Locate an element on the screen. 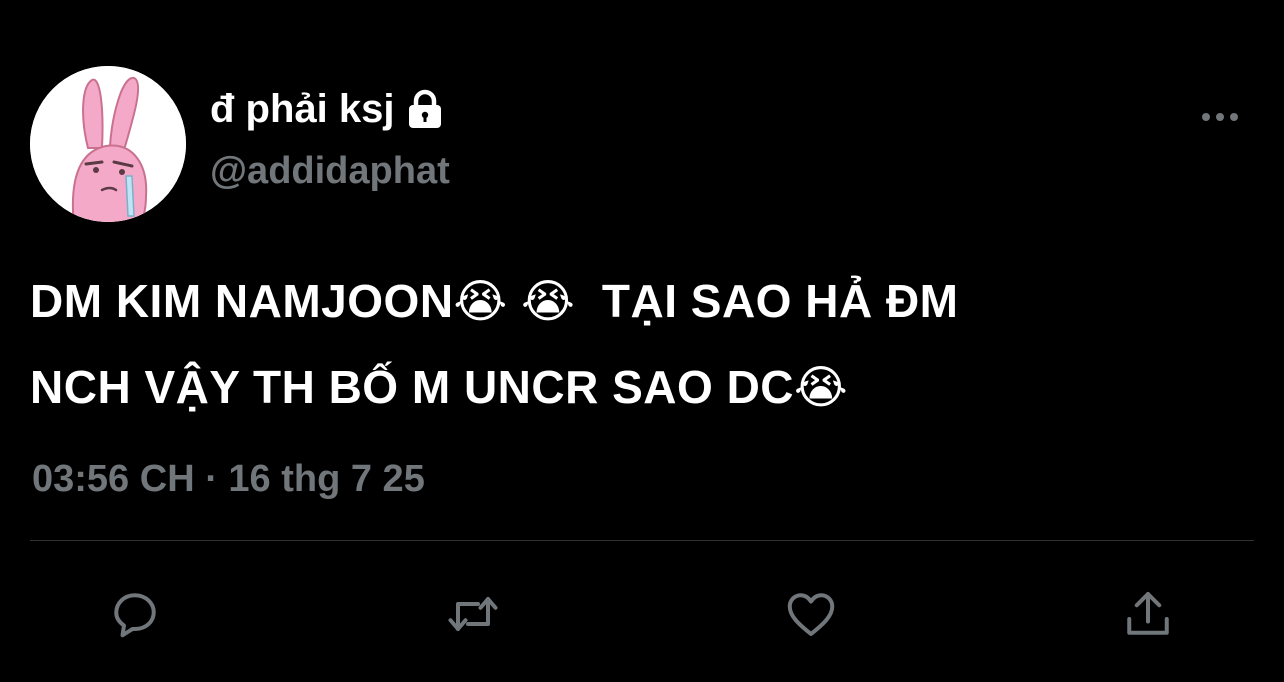  reply-bubble-icon is located at coordinates (135, 615).